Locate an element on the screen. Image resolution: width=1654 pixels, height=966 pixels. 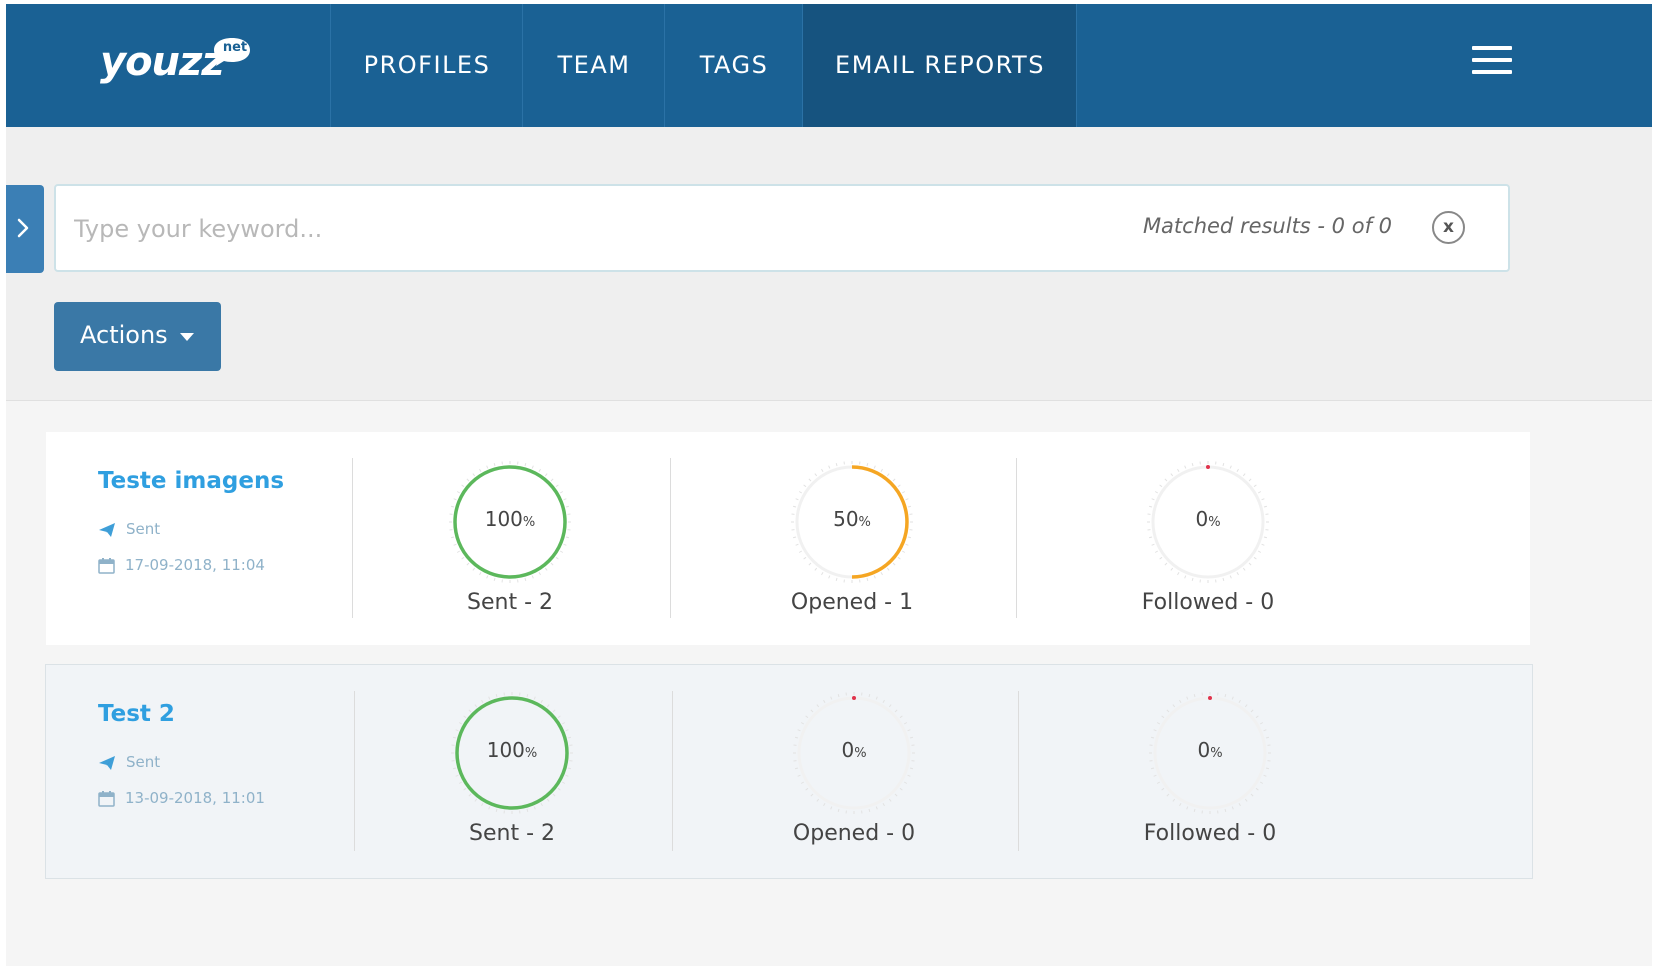
nav-divider is located at coordinates (1076, 65).